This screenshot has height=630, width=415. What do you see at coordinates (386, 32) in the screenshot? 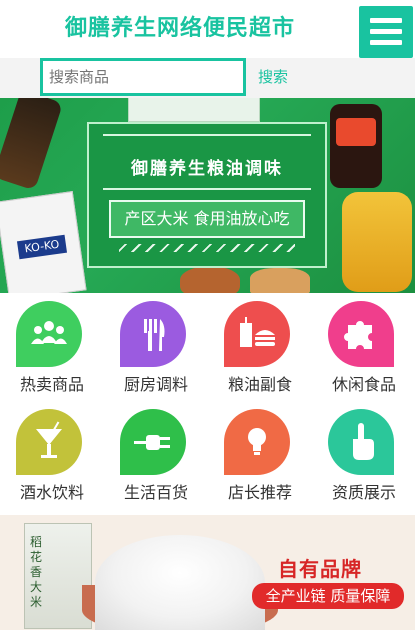
I see `hamburger-menu-icon` at bounding box center [386, 32].